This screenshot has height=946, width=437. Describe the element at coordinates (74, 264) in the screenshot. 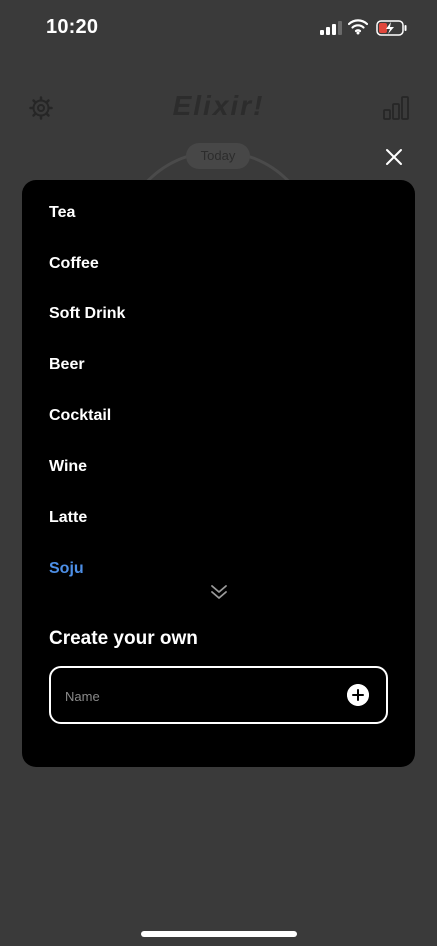

I see `drink-item-coffee: Coffee` at that location.